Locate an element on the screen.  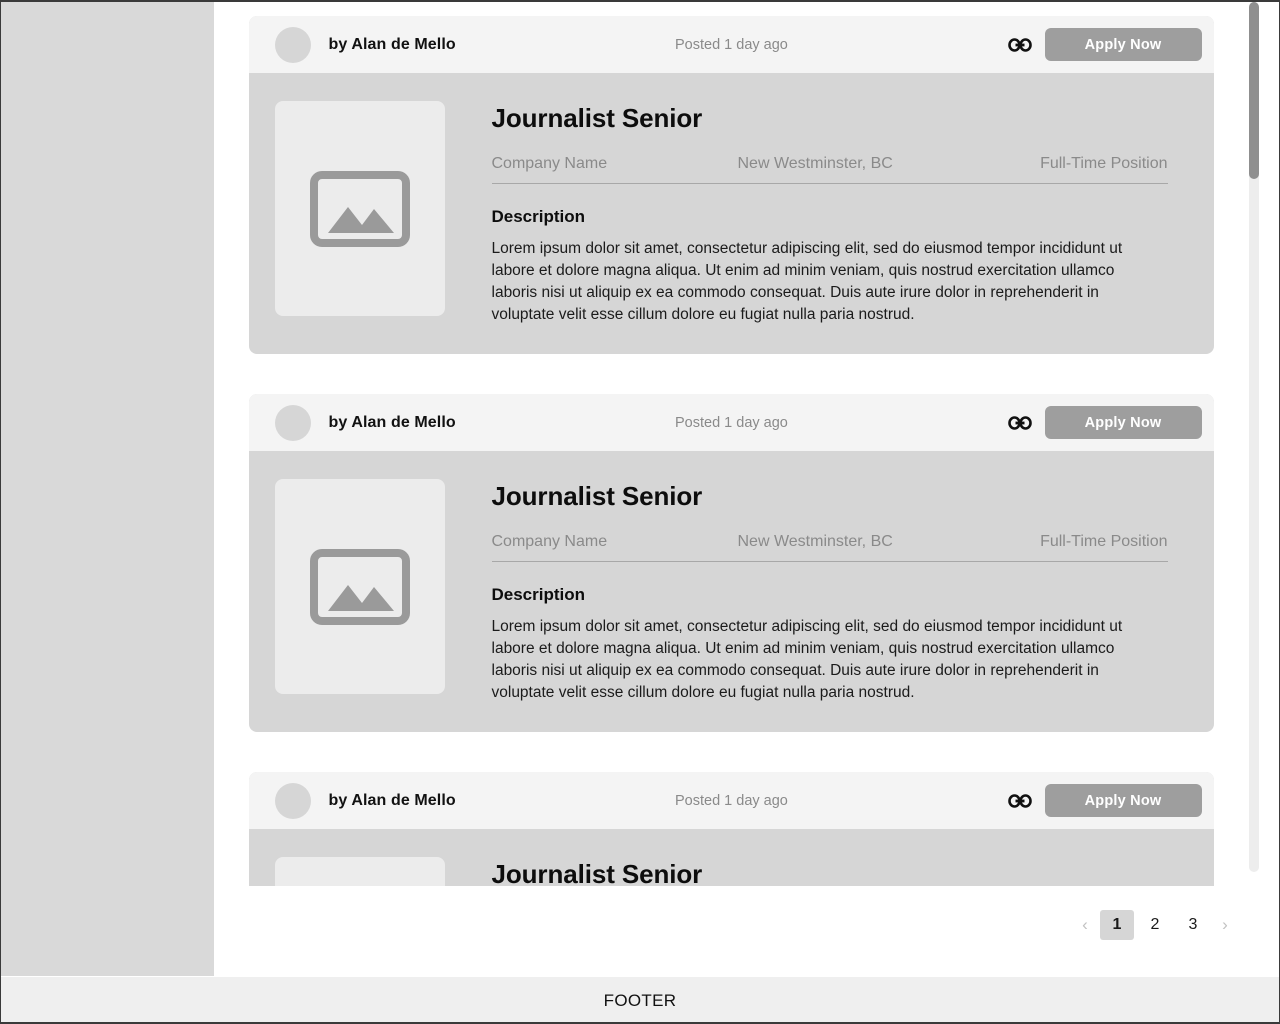
pagination: ‹ 1 2 3 › is located at coordinates (1155, 925).